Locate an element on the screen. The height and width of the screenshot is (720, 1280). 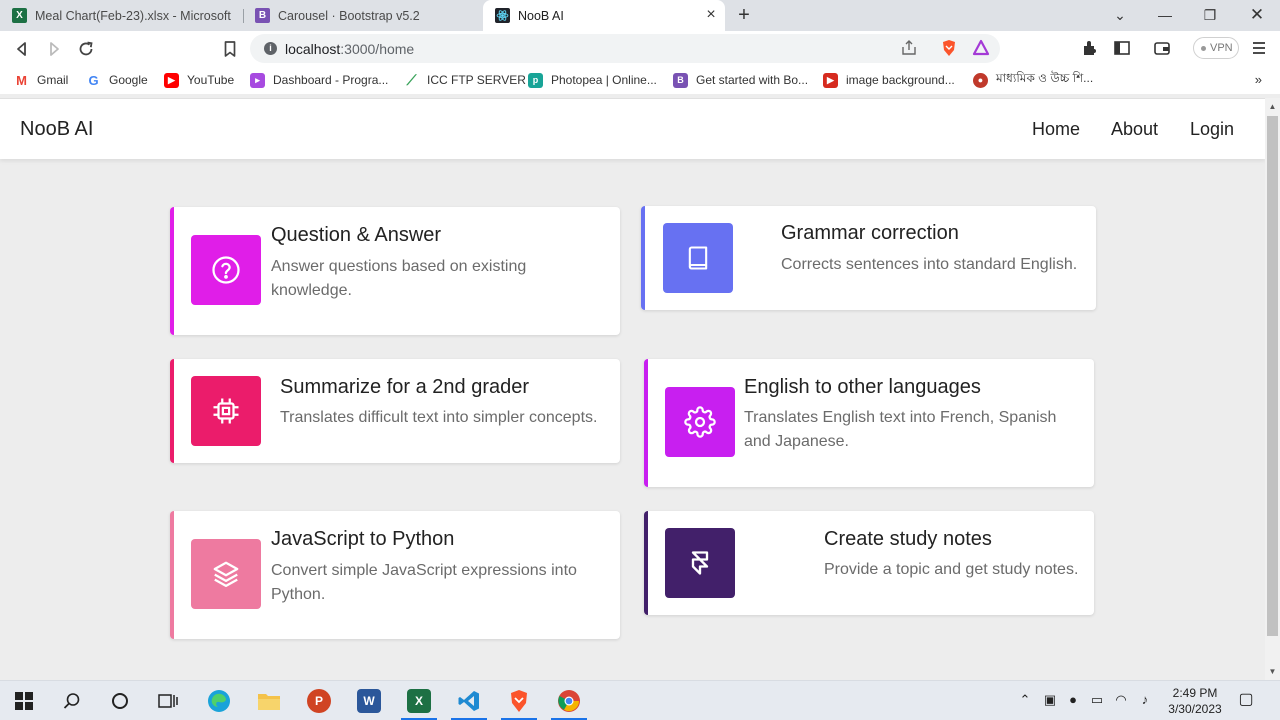
google-icon: G is located at coordinates (93, 80).